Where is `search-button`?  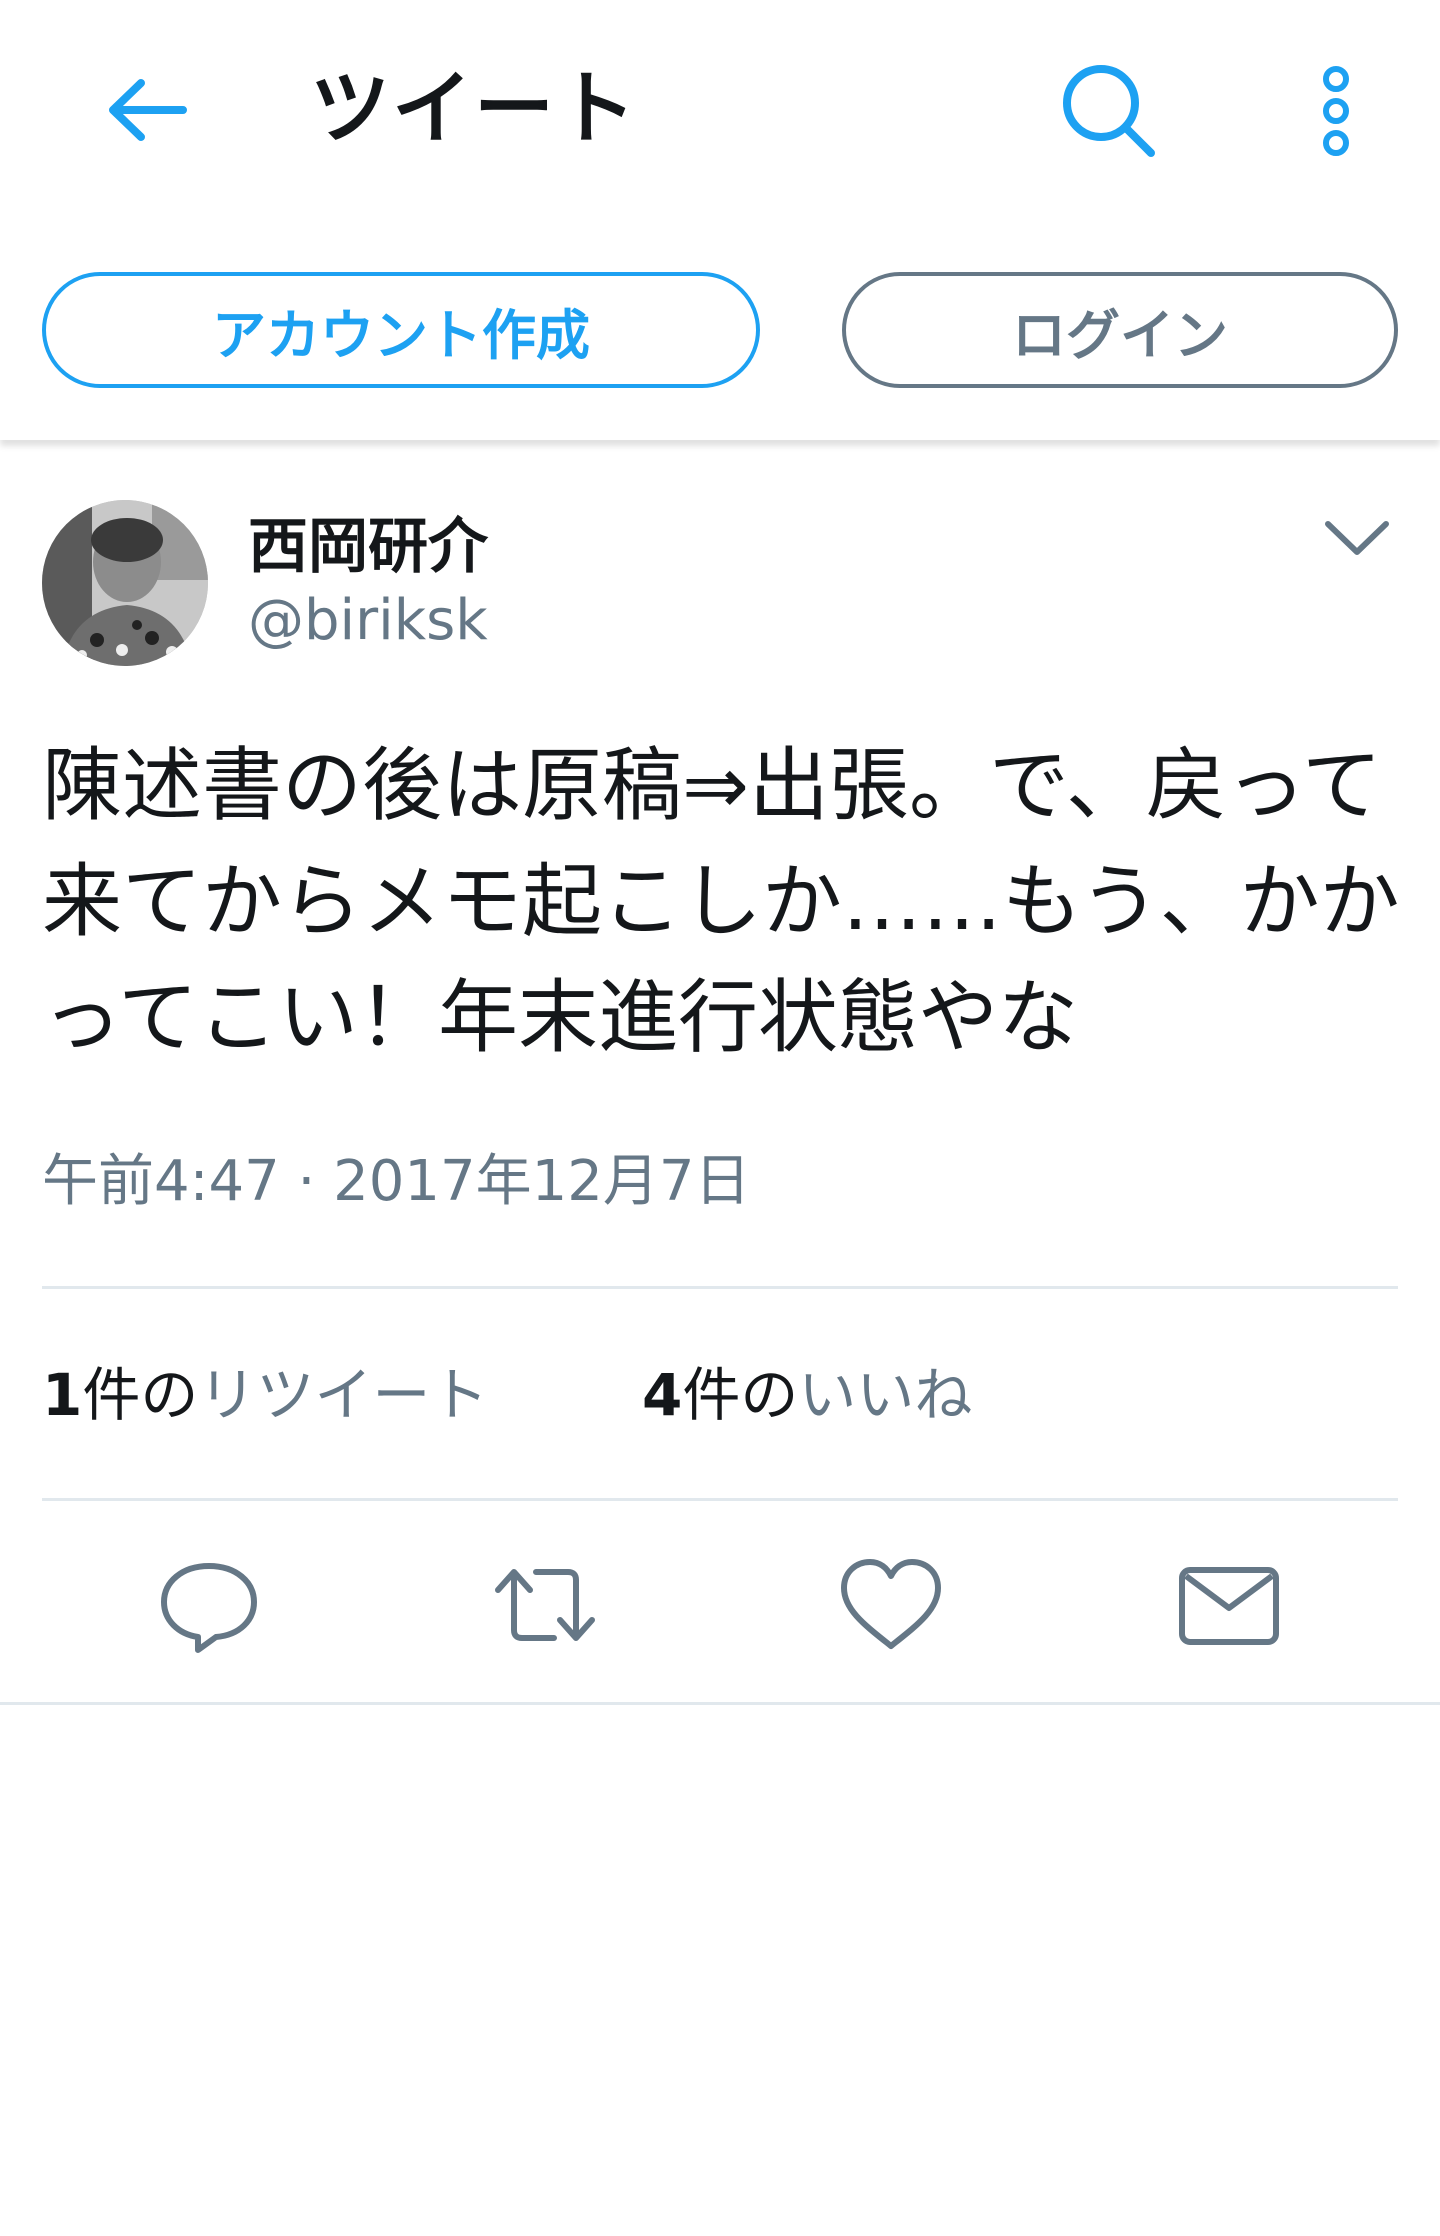 search-button is located at coordinates (1109, 111).